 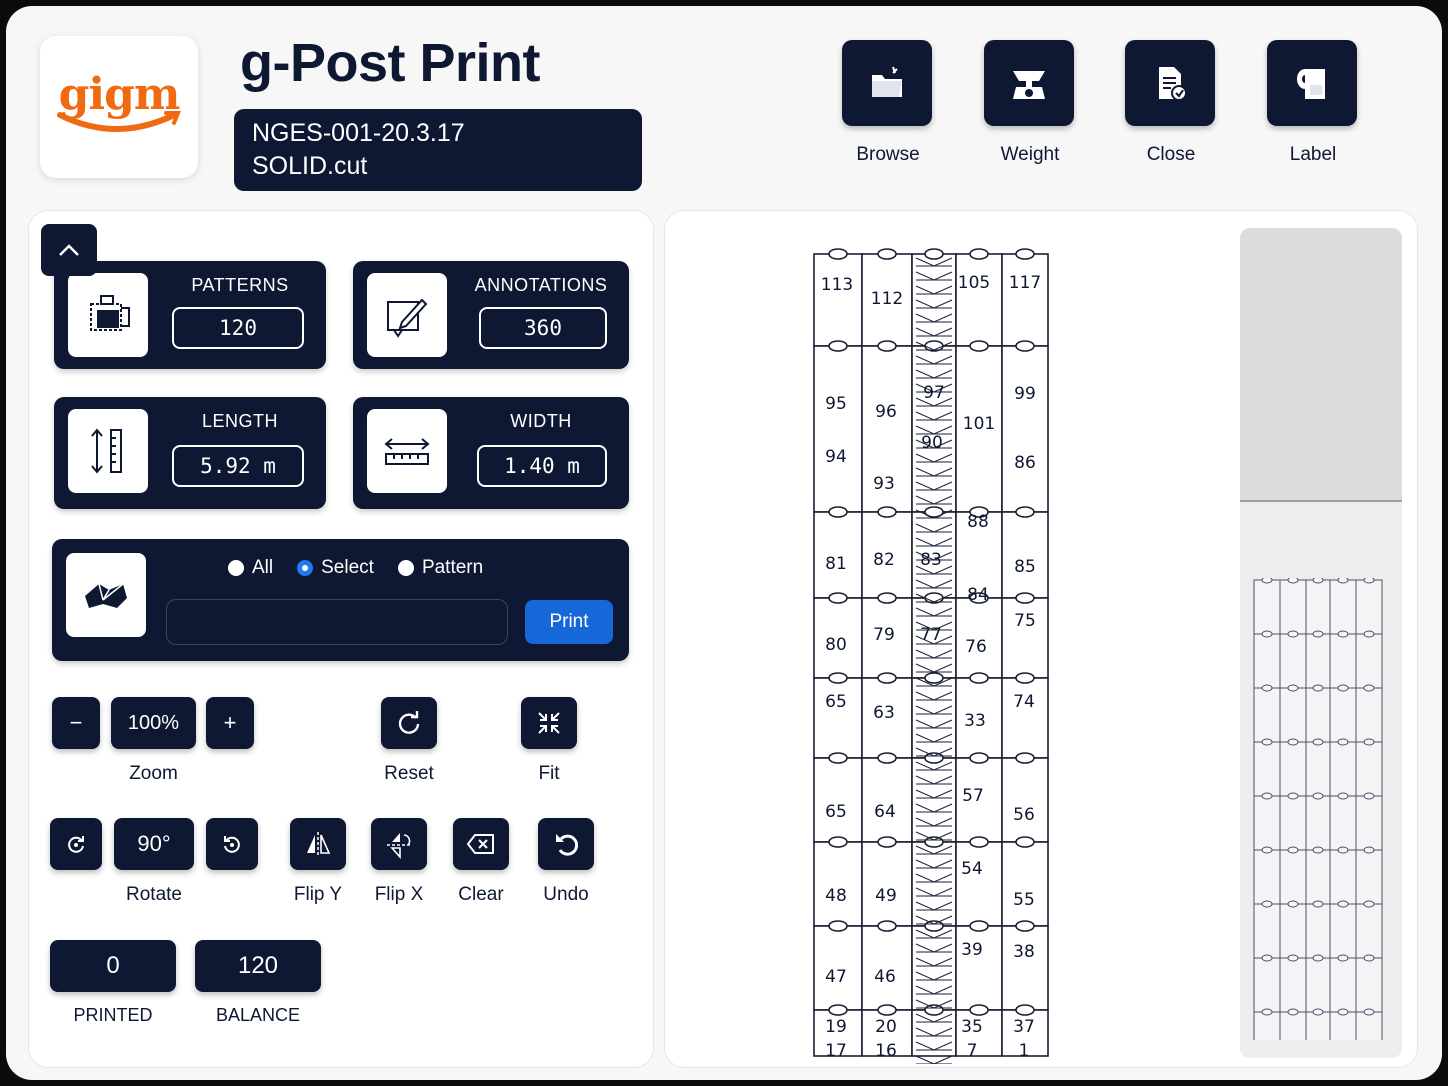 What do you see at coordinates (440, 568) in the screenshot?
I see `radio-pattern: Pattern` at bounding box center [440, 568].